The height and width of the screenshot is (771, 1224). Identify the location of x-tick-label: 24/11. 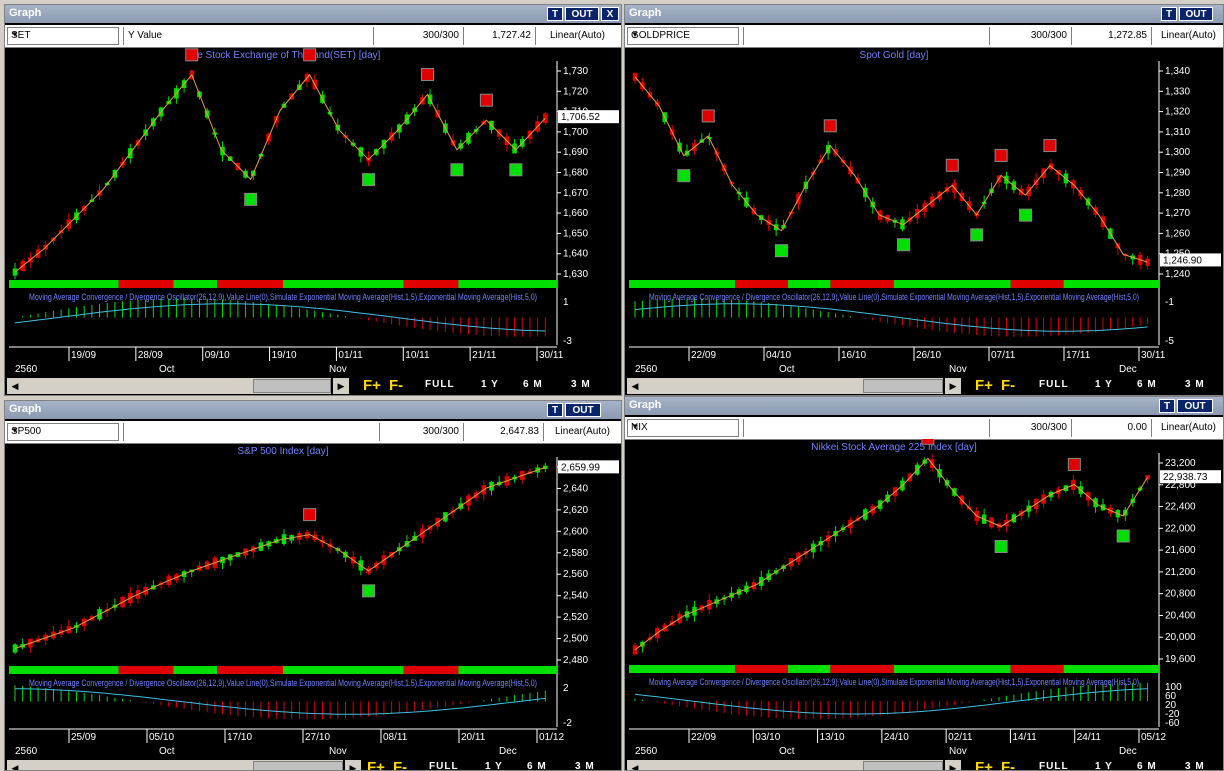
(1089, 737).